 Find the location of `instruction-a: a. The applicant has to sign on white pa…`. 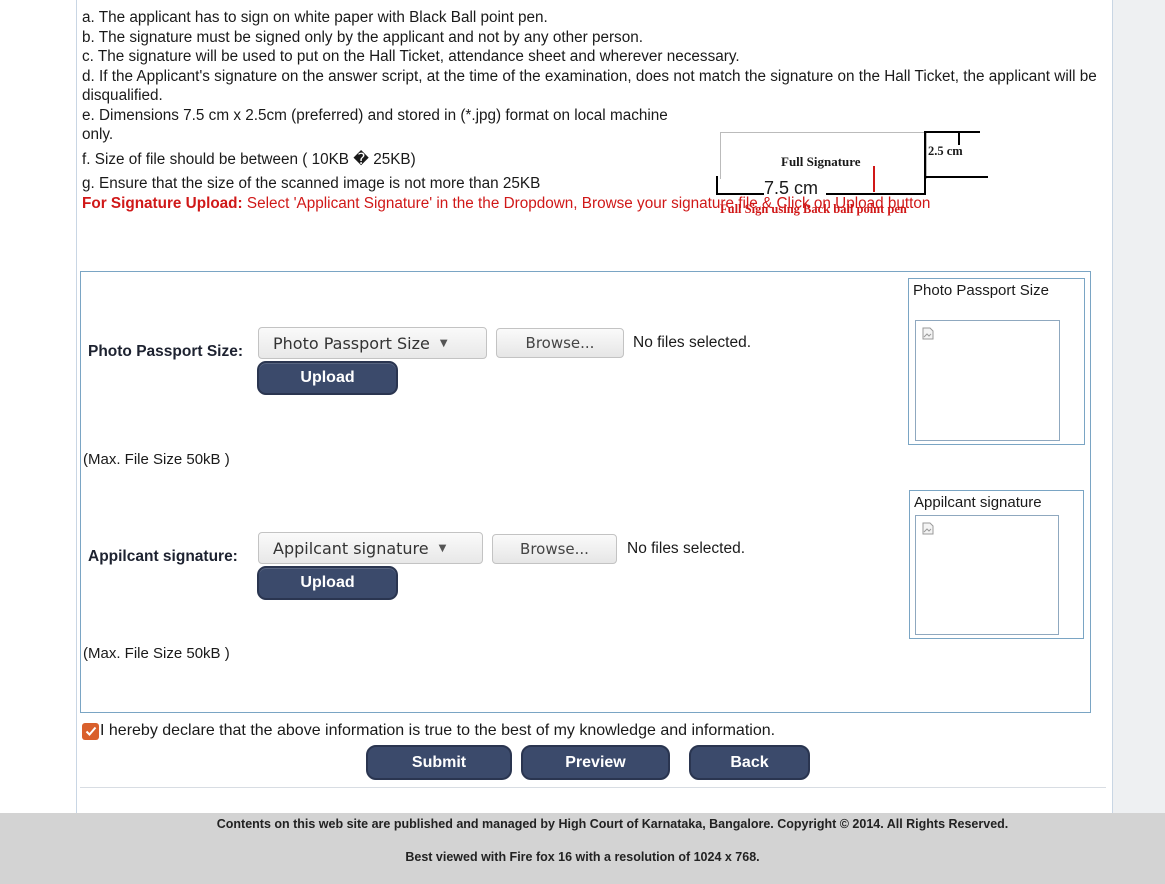

instruction-a: a. The applicant has to sign on white pa… is located at coordinates (315, 17).